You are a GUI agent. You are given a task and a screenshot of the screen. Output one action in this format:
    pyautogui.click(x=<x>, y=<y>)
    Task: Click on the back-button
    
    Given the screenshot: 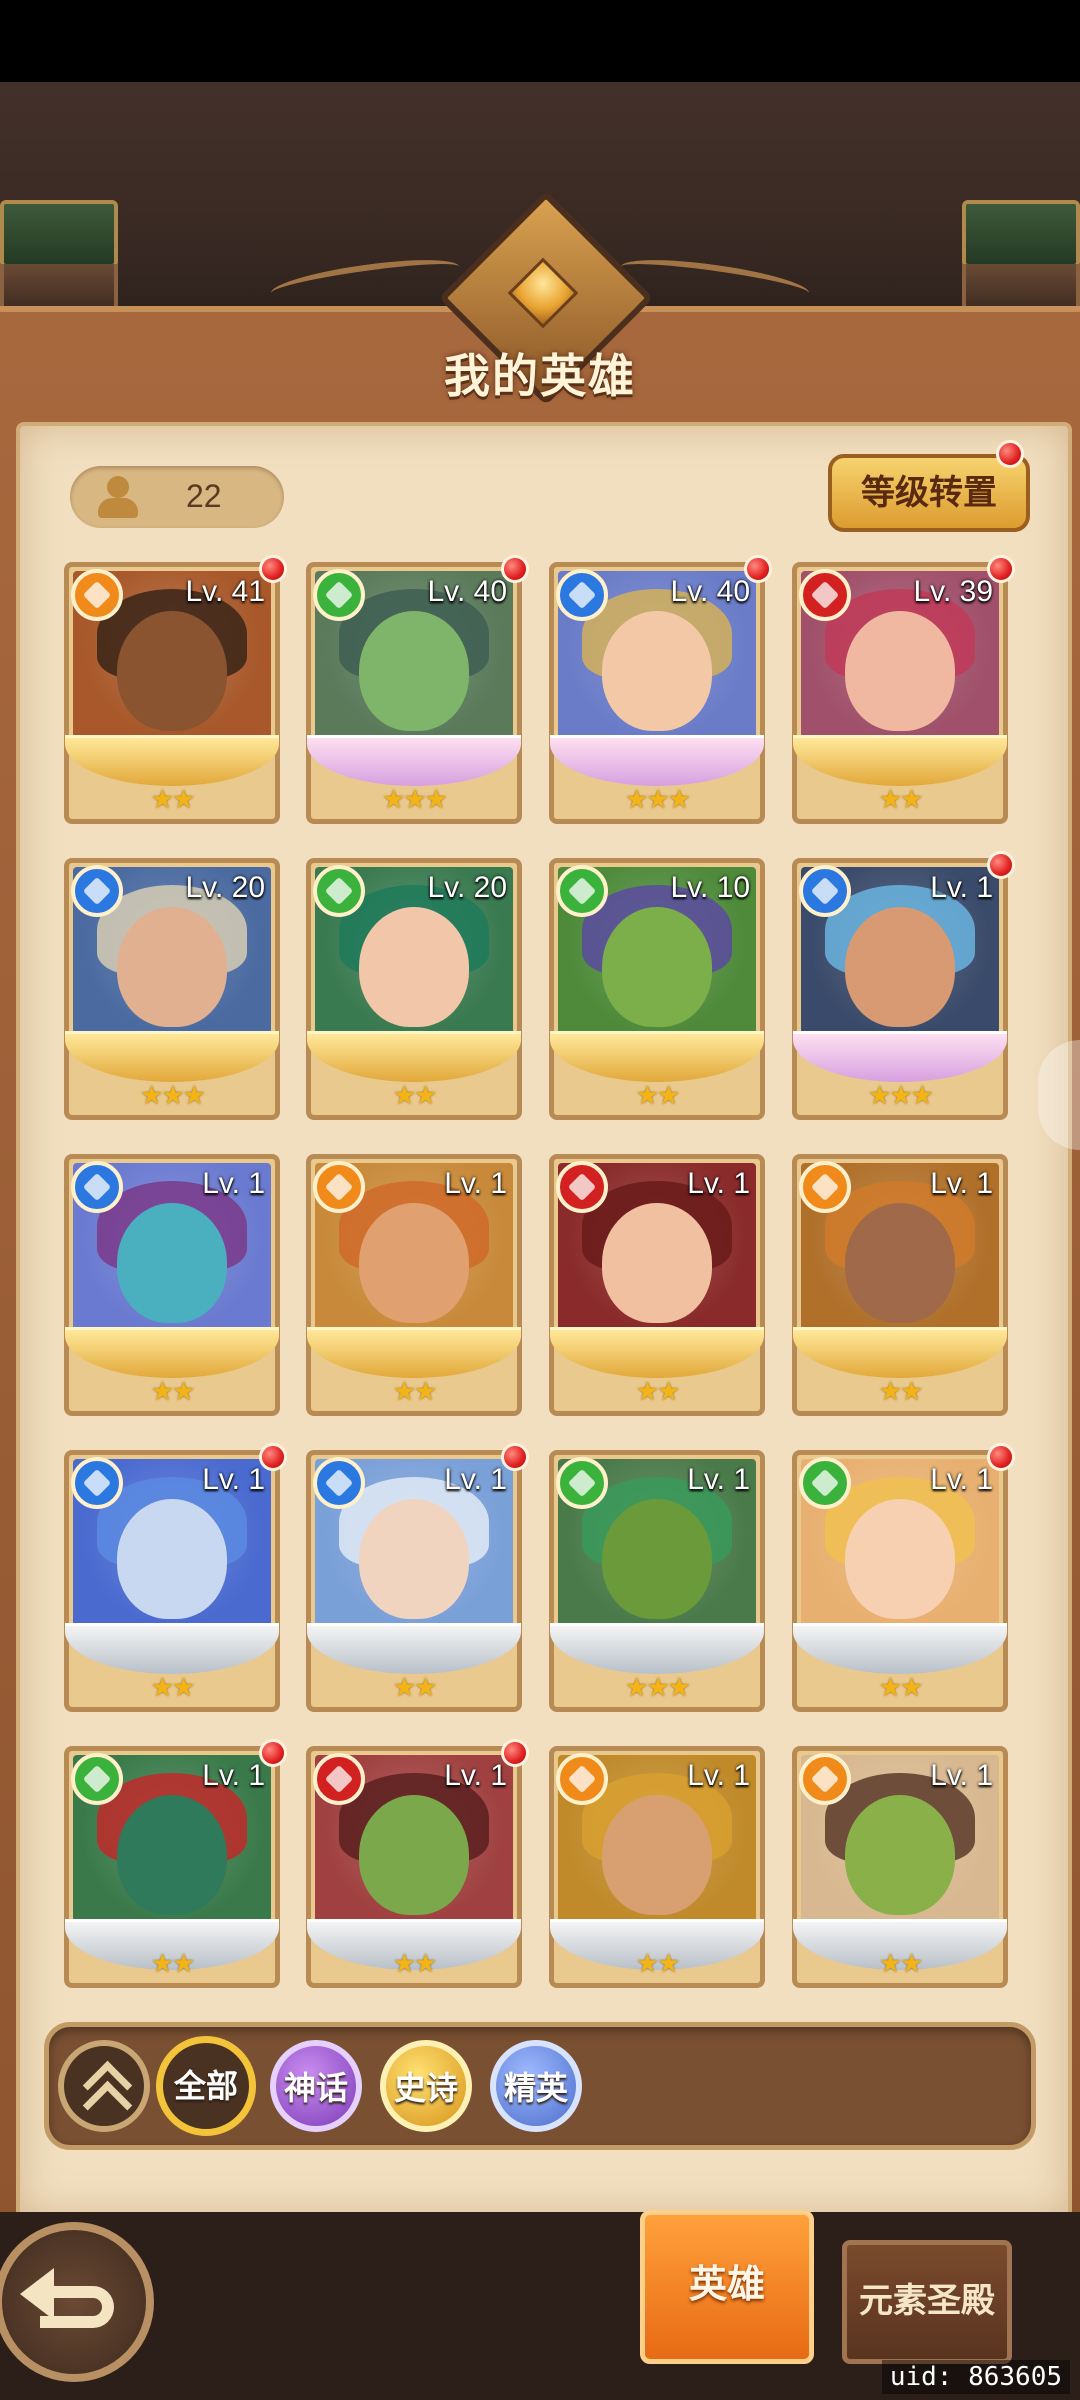 What is the action you would take?
    pyautogui.click(x=77, y=2302)
    